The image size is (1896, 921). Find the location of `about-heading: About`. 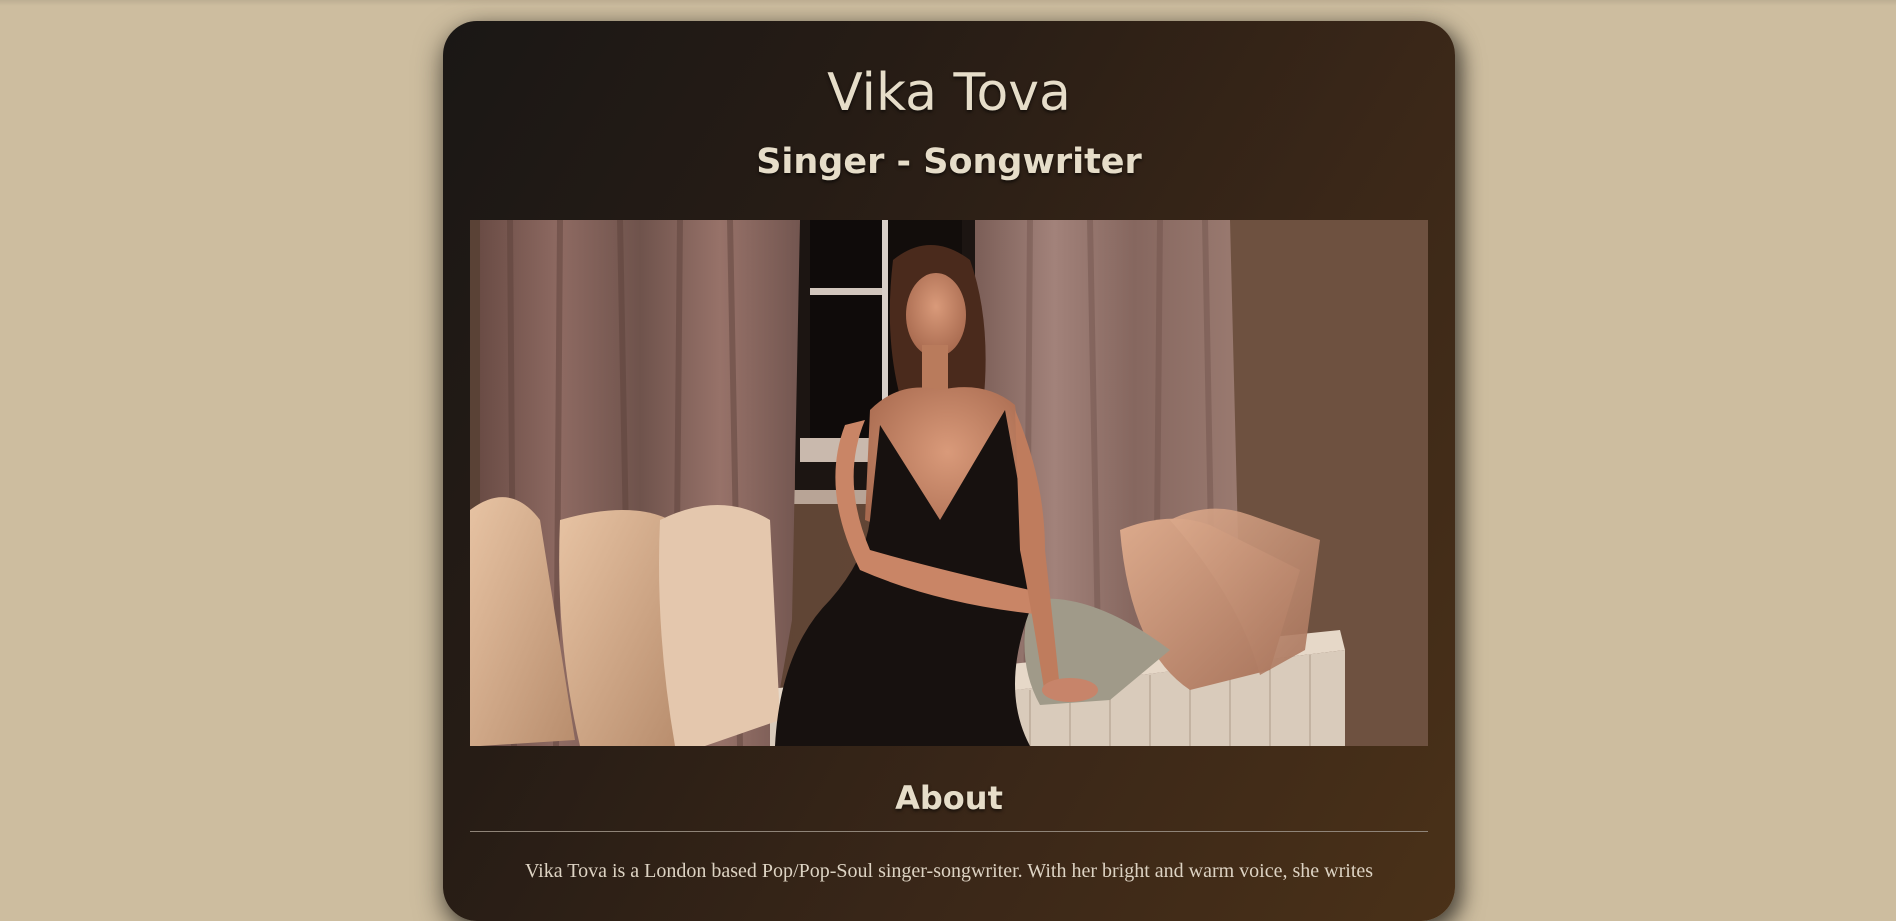

about-heading: About is located at coordinates (949, 798).